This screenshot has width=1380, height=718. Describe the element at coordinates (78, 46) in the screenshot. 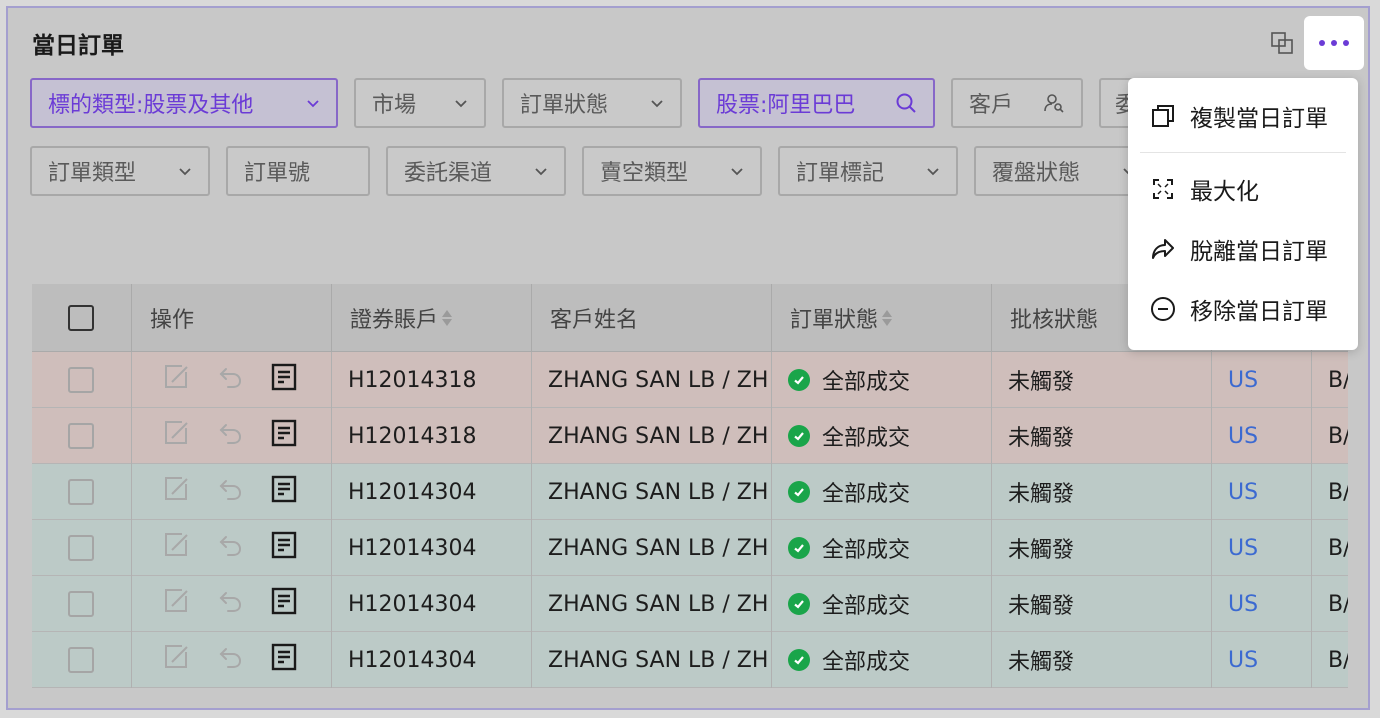

I see `panel-title: 當日訂單` at that location.